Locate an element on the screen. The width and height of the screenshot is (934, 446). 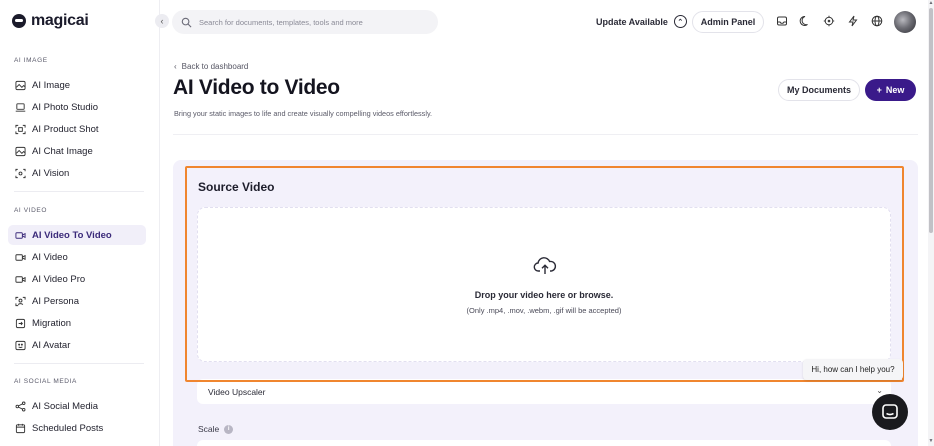
scale-label-text: Scale is located at coordinates (209, 429).